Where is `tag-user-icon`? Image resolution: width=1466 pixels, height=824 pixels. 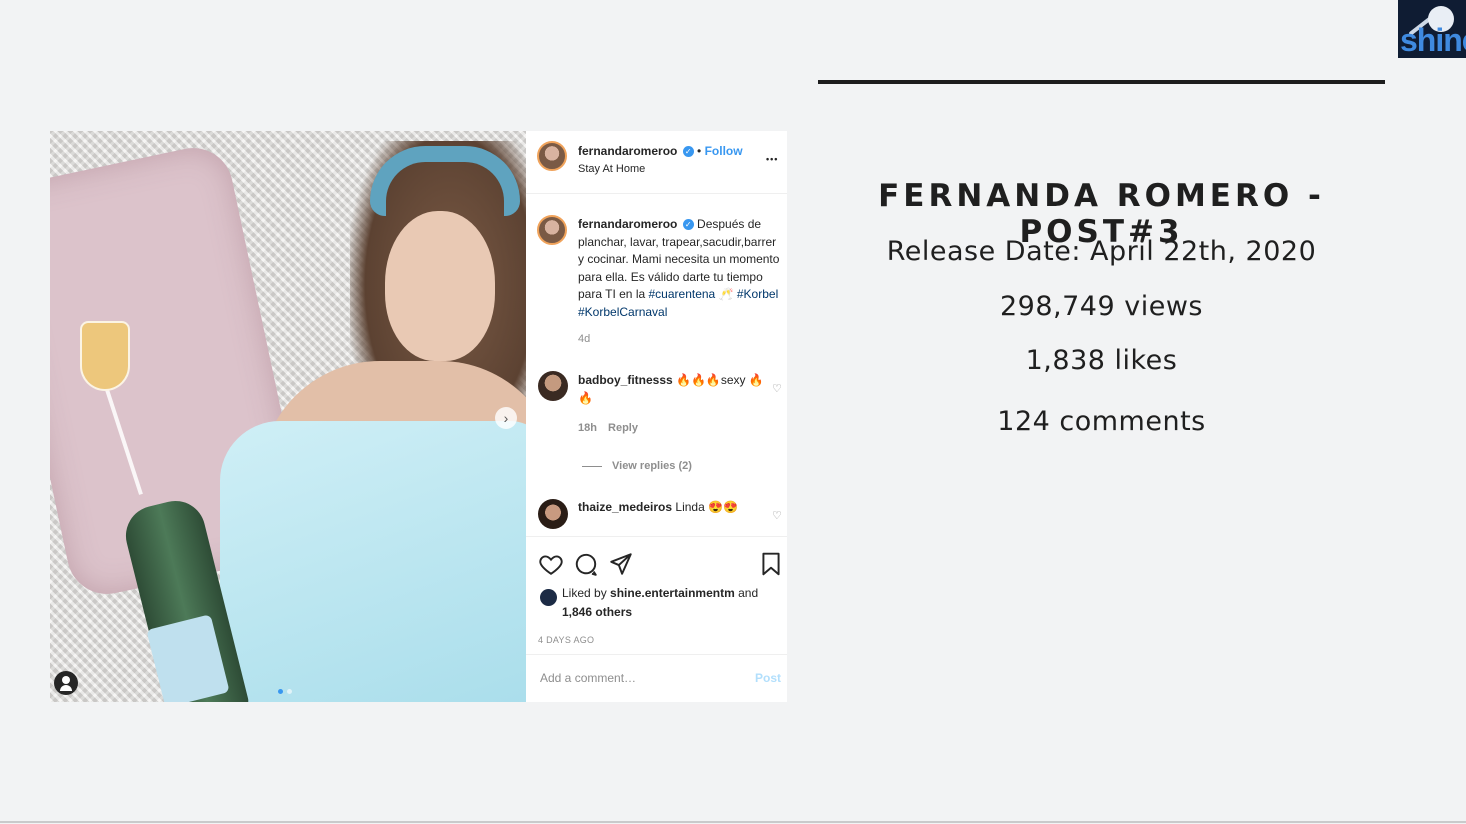
tag-user-icon is located at coordinates (66, 683).